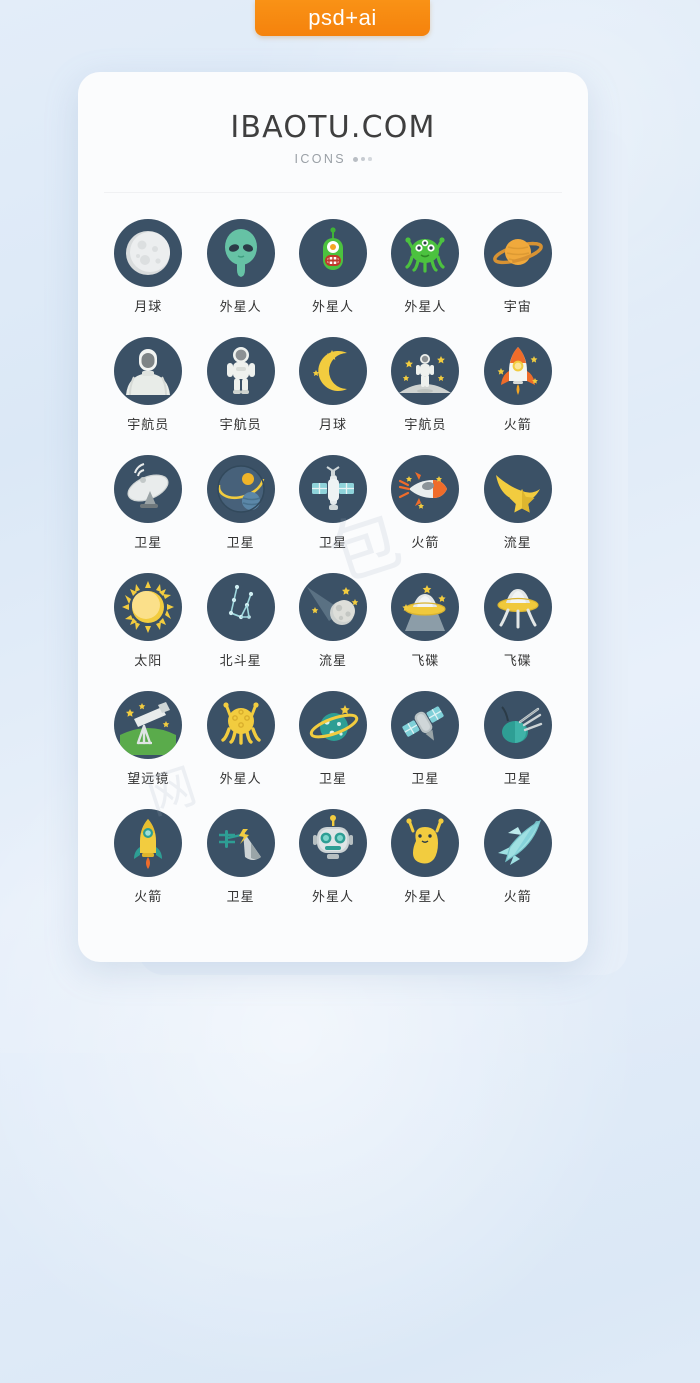 This screenshot has width=700, height=1383. I want to click on page-title: IBAOTU.COM, so click(333, 127).